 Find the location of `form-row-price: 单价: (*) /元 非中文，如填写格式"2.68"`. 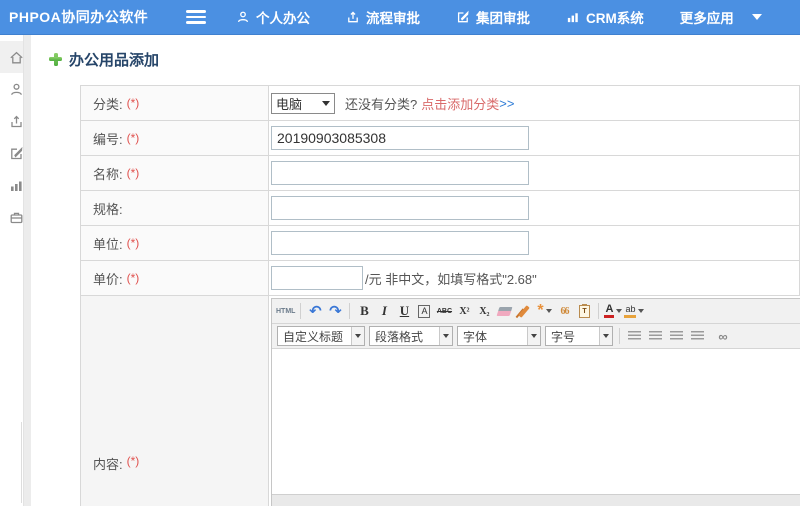

form-row-price: 单价: (*) /元 非中文，如填写格式"2.68" is located at coordinates (440, 278).